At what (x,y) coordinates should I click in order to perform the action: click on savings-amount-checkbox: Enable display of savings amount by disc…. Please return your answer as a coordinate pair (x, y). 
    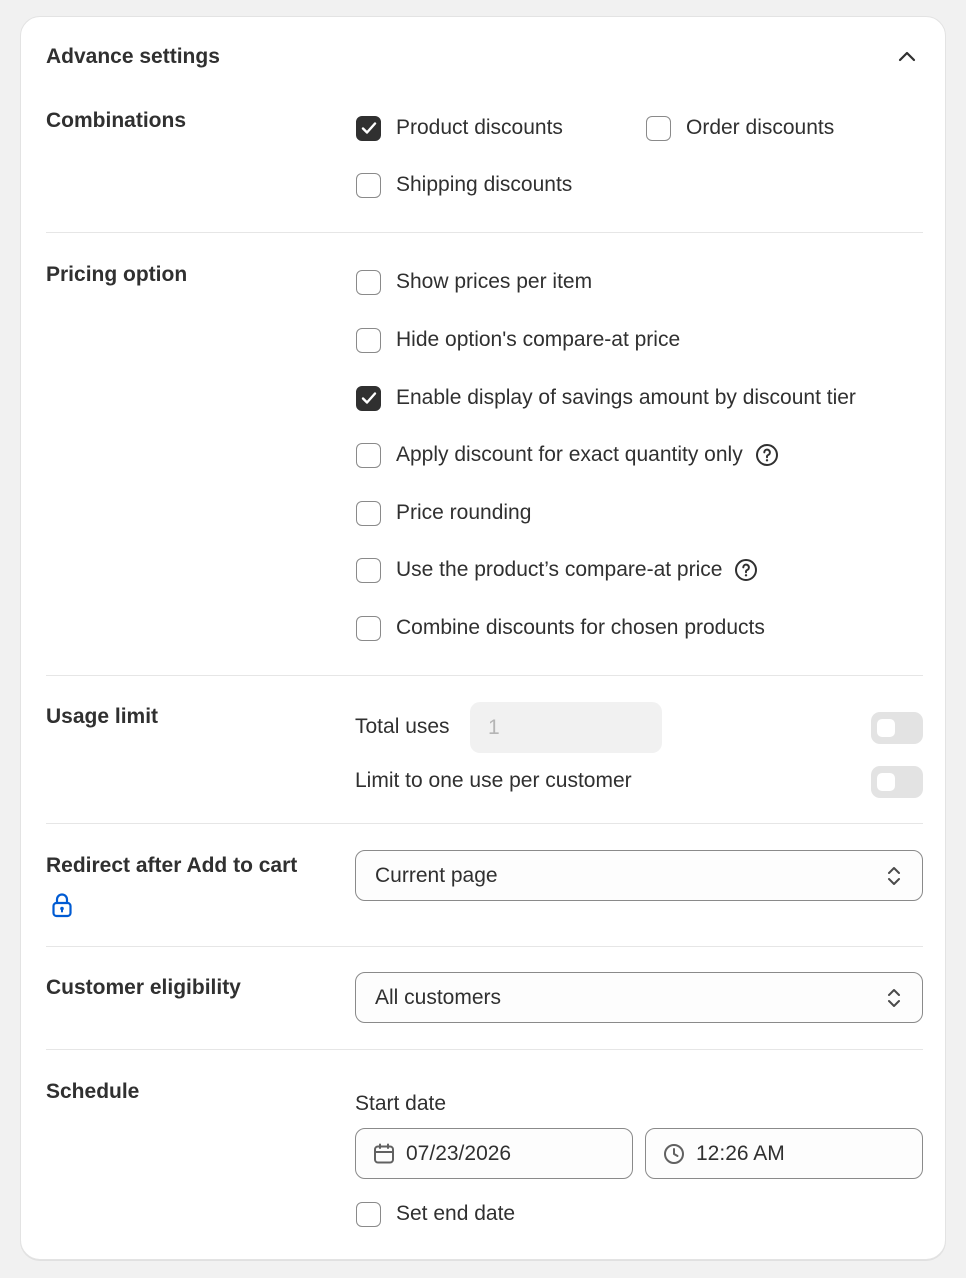
    Looking at the image, I should click on (606, 398).